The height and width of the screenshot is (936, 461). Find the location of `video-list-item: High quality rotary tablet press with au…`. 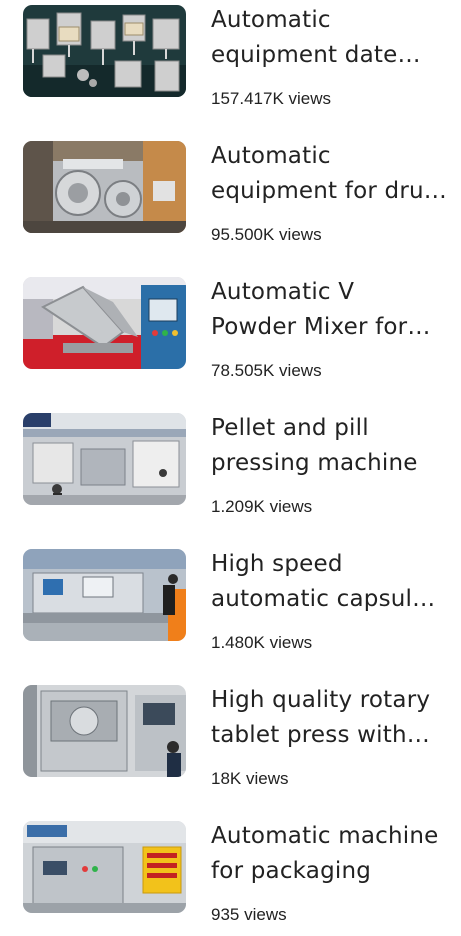

video-list-item: High quality rotary tablet press with au… is located at coordinates (230, 740).